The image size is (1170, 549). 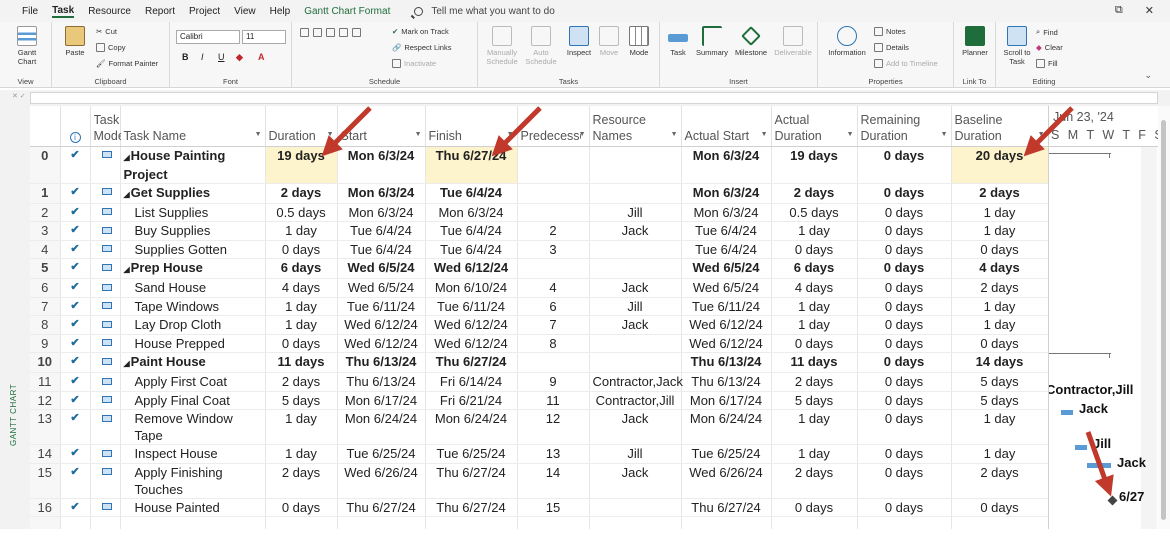 I want to click on actual-start-cell: Mon 6/24/24, so click(x=726, y=427).